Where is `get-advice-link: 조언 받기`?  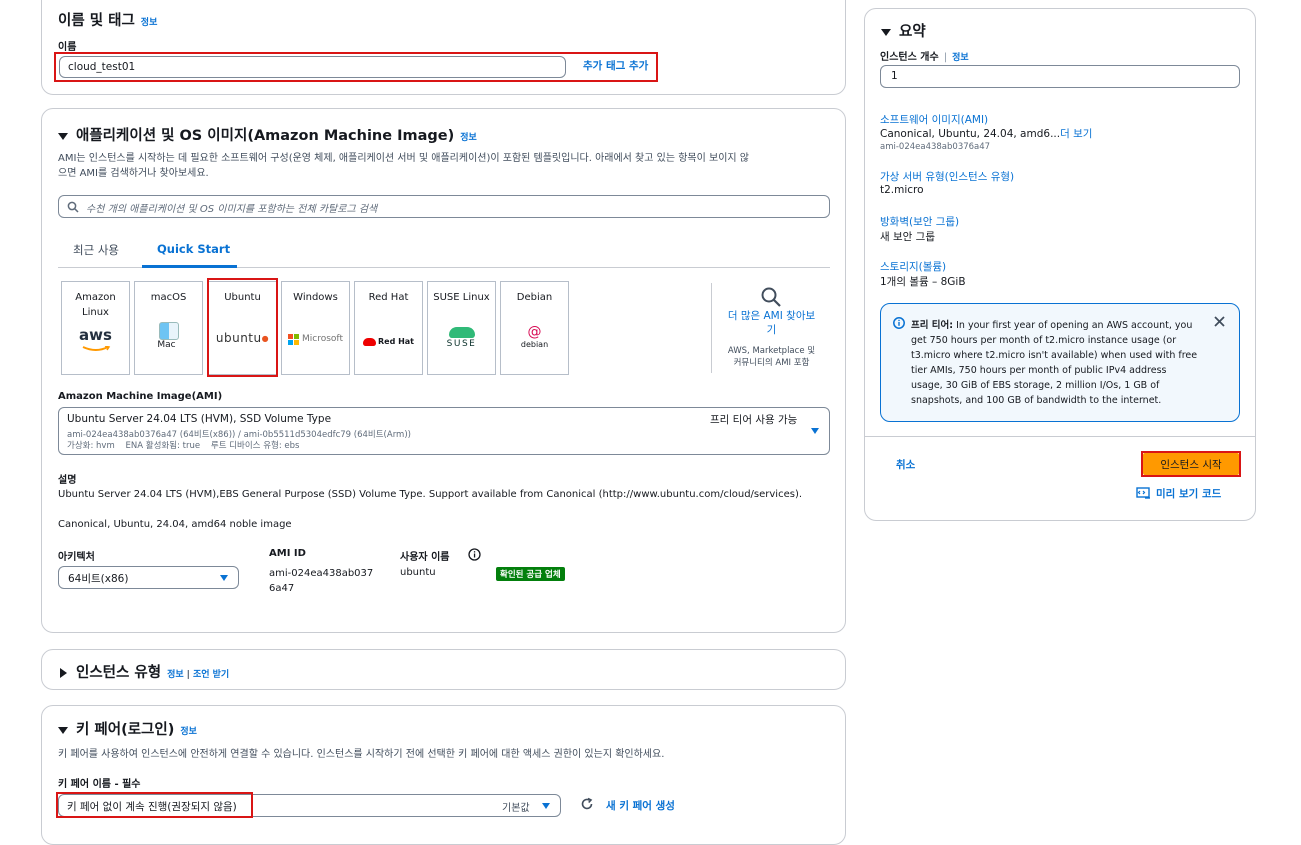
get-advice-link: 조언 받기 is located at coordinates (211, 675).